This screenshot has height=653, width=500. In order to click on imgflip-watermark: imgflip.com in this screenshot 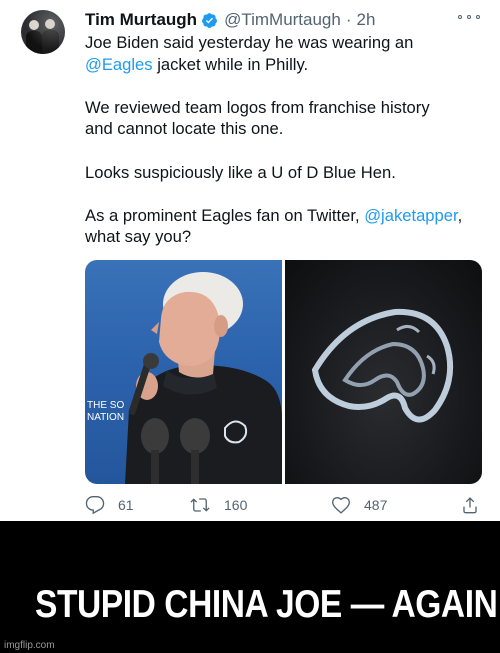, I will do `click(29, 645)`.